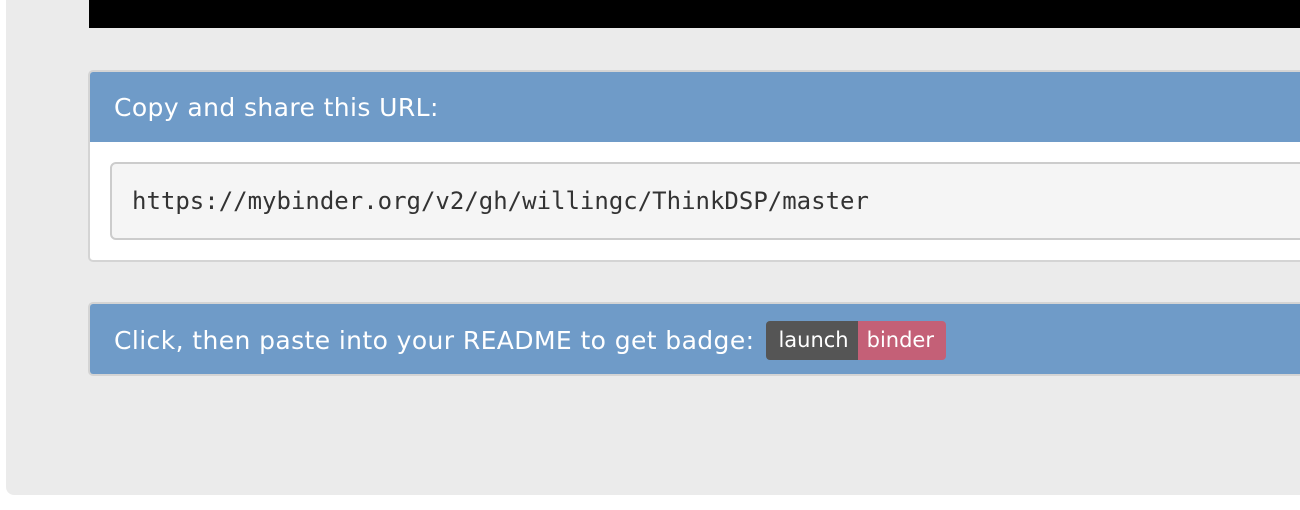 The width and height of the screenshot is (1300, 510). Describe the element at coordinates (812, 340) in the screenshot. I see `badge-left-segment: launch` at that location.